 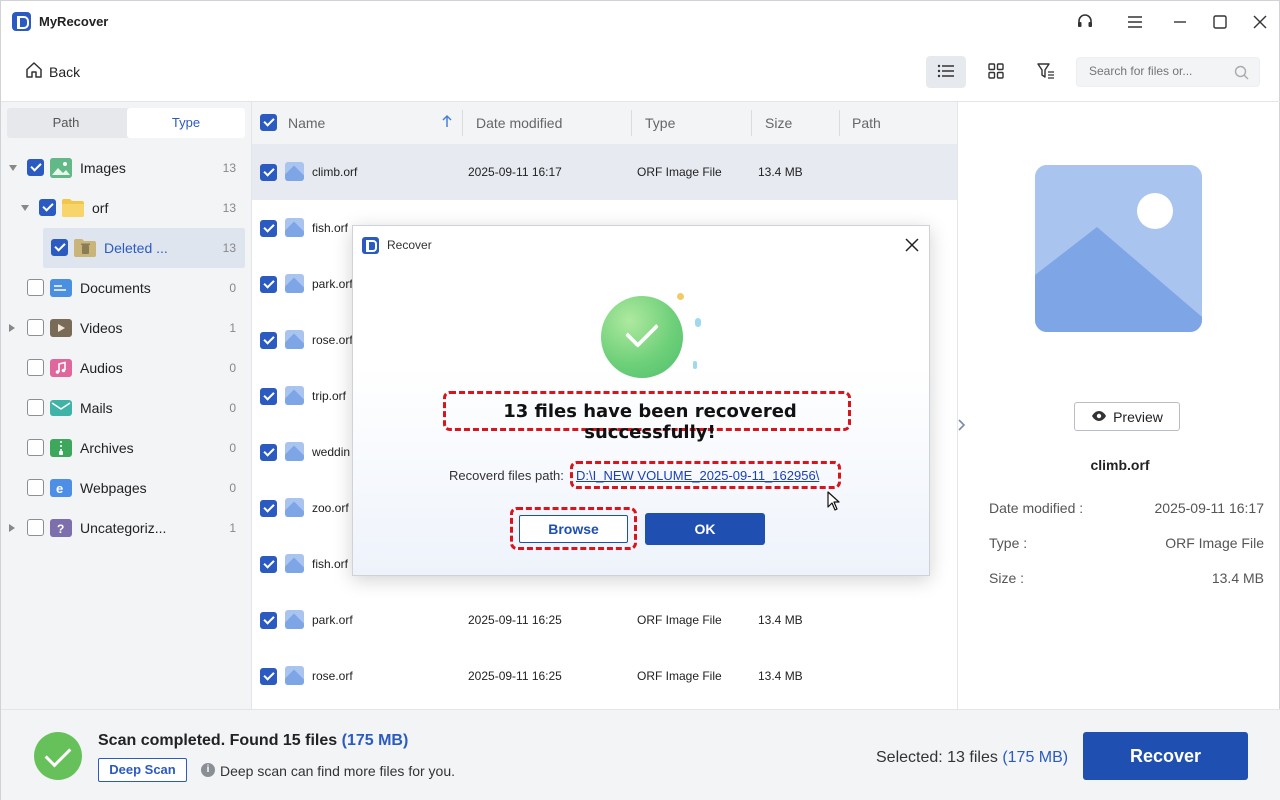 I want to click on checkbox-videos, so click(x=35, y=327).